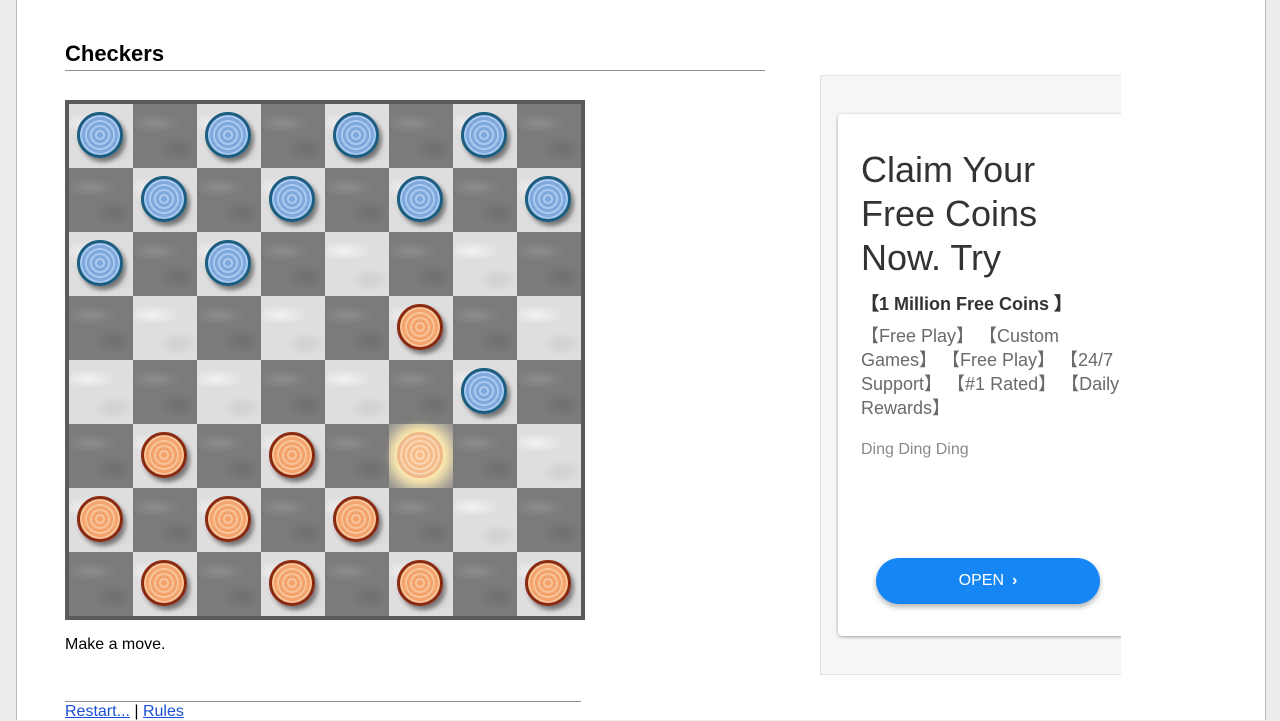 The width and height of the screenshot is (1280, 721). Describe the element at coordinates (323, 701) in the screenshot. I see `footer-divider` at that location.